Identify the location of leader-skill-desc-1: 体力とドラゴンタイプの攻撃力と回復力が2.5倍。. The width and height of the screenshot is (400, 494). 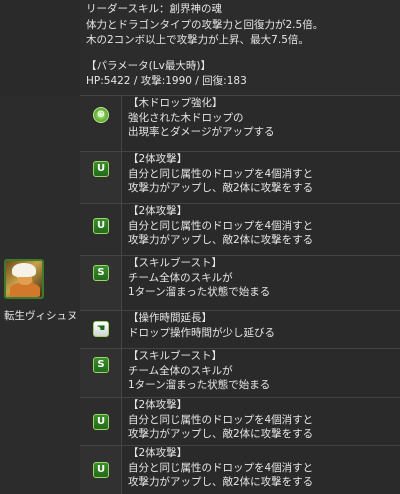
(205, 24).